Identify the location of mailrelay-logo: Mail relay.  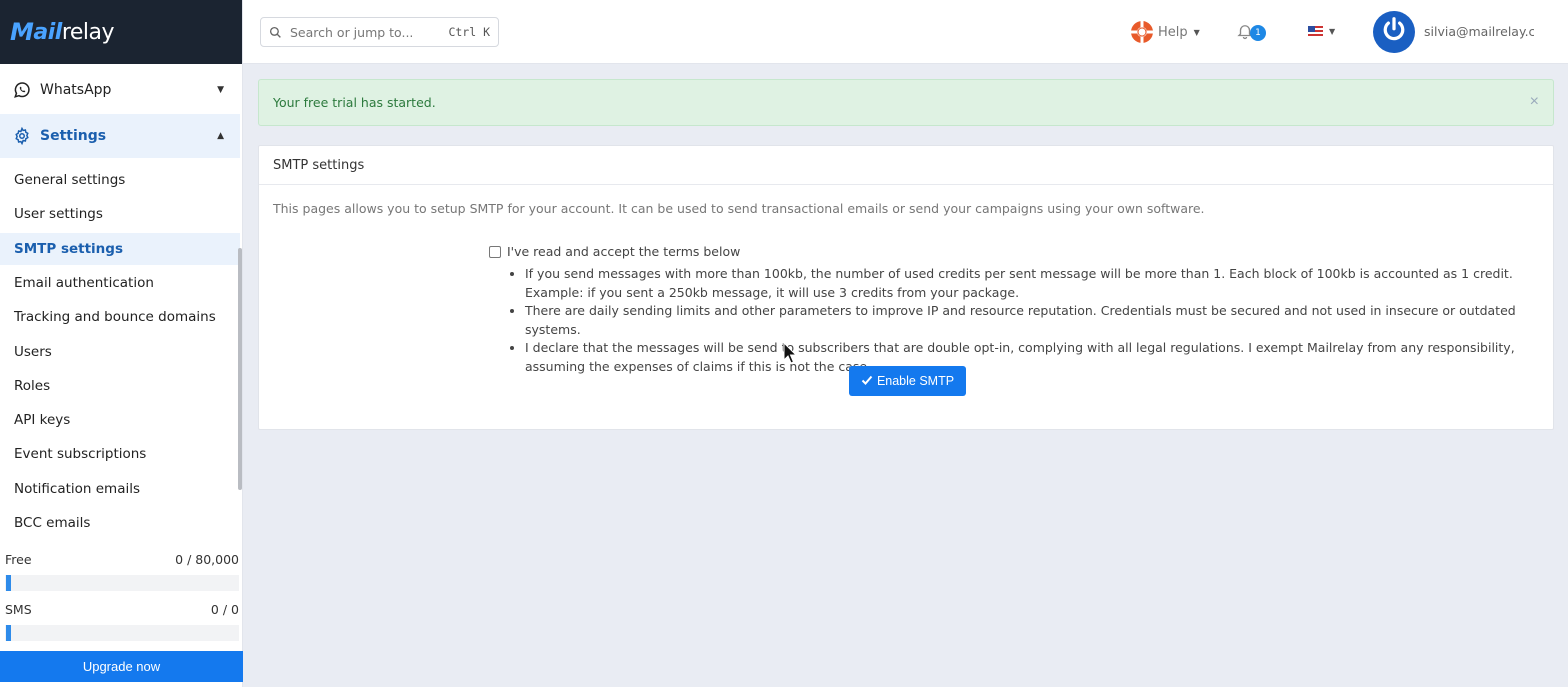
(62, 32).